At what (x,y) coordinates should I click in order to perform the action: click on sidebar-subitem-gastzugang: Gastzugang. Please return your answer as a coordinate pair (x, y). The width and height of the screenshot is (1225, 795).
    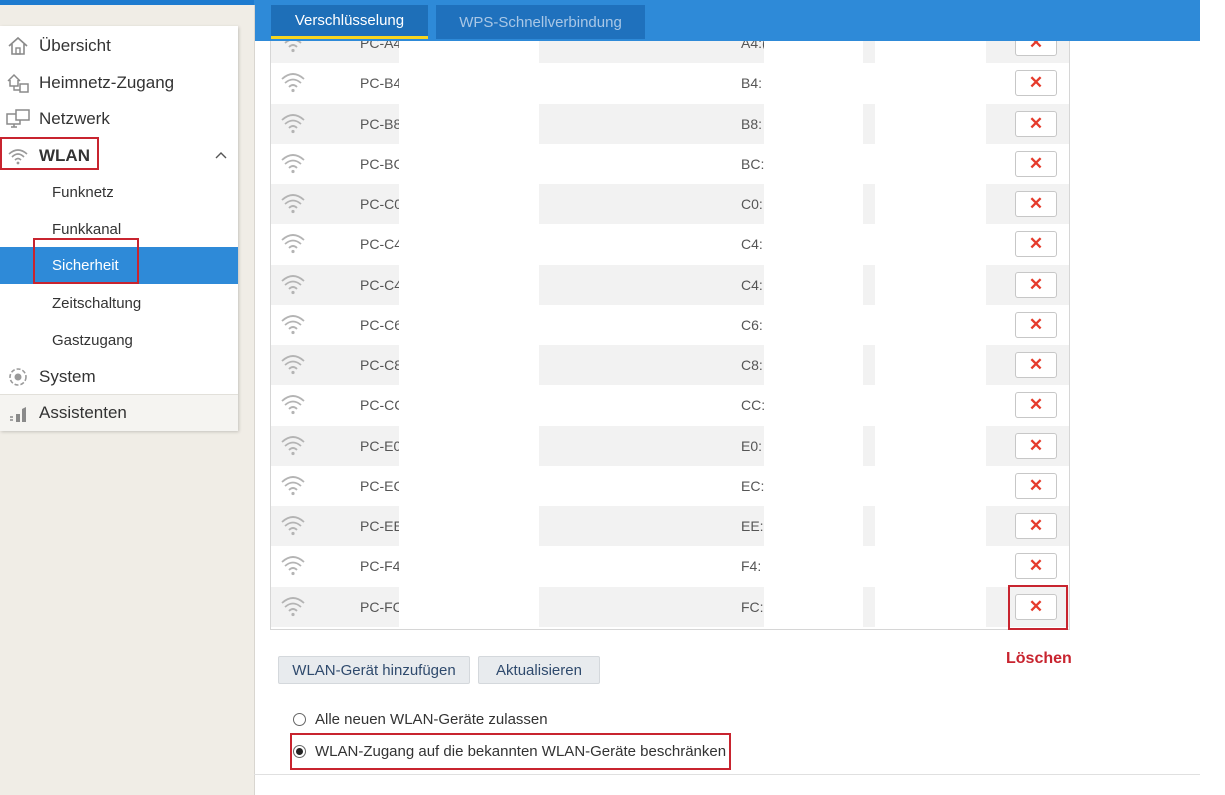
    Looking at the image, I should click on (119, 340).